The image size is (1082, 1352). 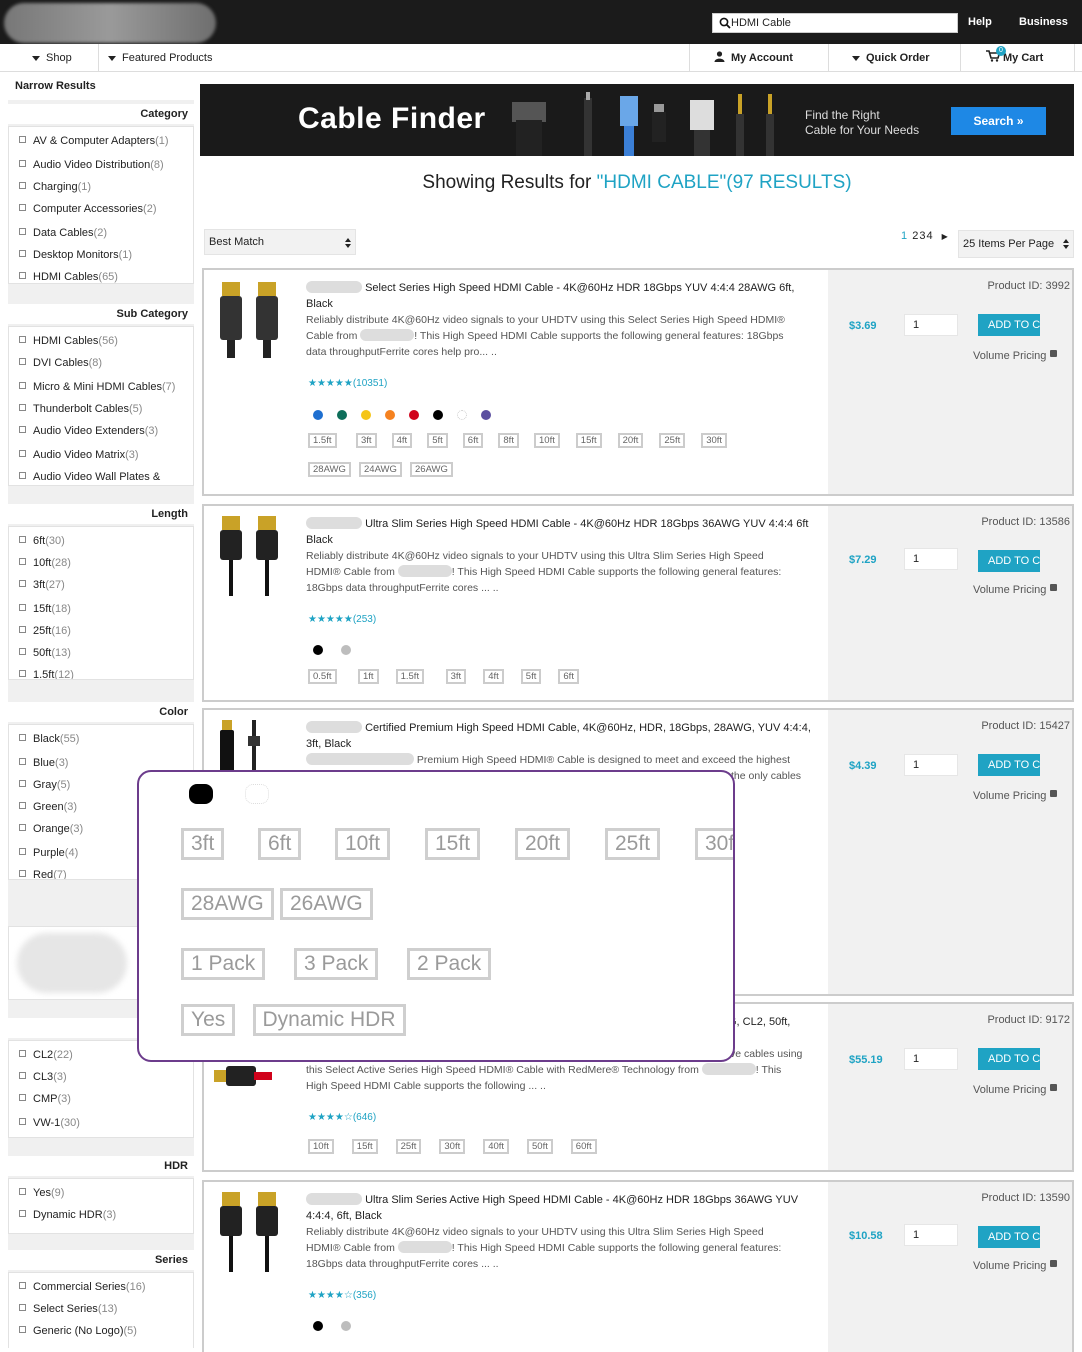 What do you see at coordinates (543, 844) in the screenshot?
I see `length-option: 20ft` at bounding box center [543, 844].